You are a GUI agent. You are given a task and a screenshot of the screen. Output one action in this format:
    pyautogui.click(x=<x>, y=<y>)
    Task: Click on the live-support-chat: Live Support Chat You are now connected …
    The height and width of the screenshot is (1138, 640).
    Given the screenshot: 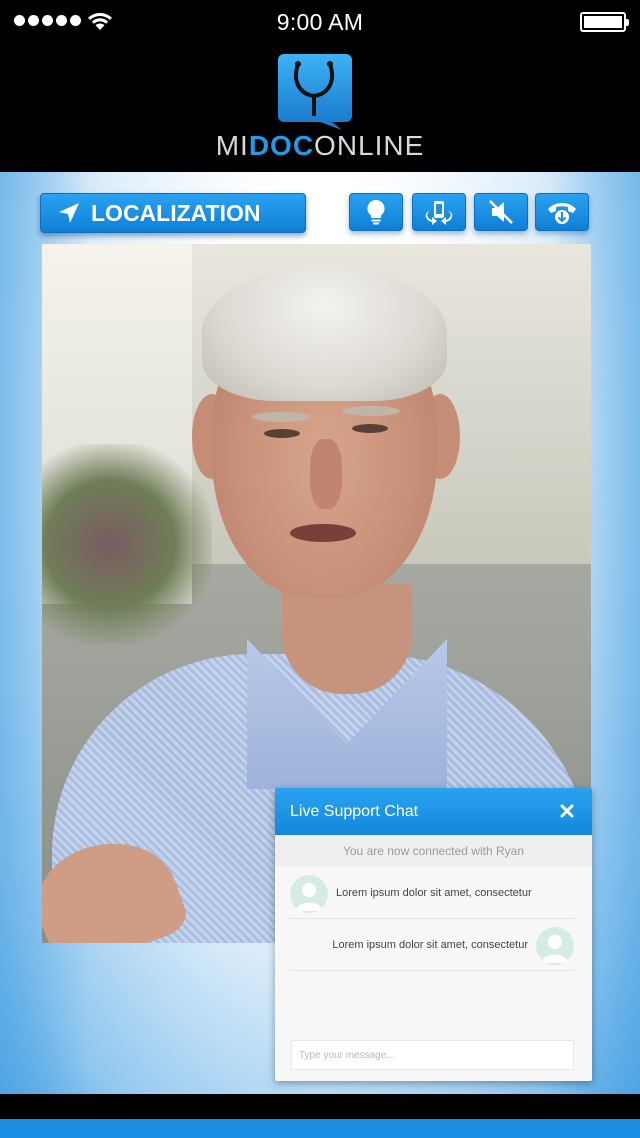 What is the action you would take?
    pyautogui.click(x=433, y=934)
    